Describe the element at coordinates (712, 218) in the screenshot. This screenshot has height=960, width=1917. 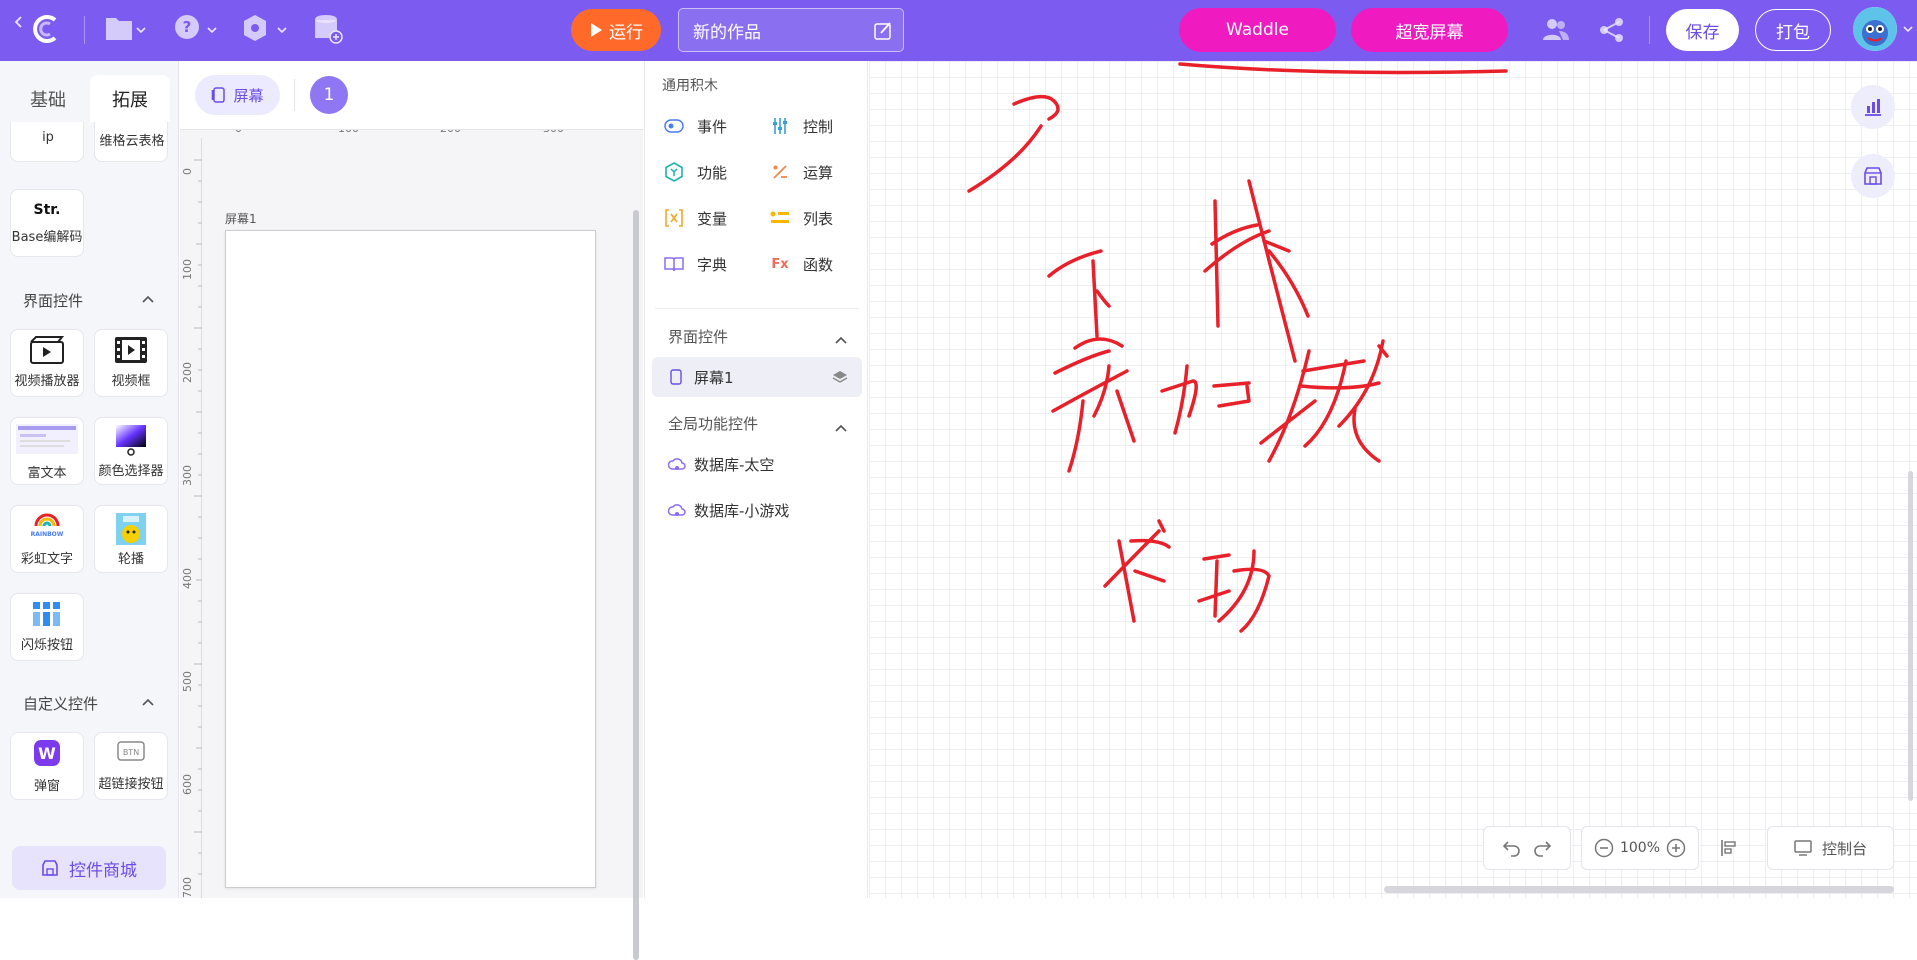
I see `block-category-label: 变量` at that location.